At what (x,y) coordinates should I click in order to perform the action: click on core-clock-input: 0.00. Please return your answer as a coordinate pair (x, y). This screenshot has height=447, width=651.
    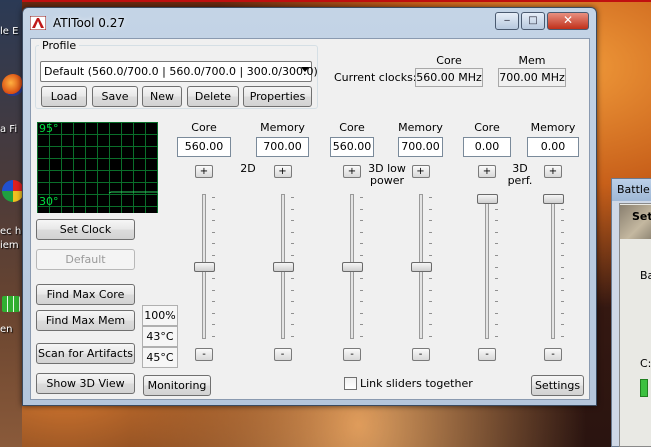
    Looking at the image, I should click on (487, 147).